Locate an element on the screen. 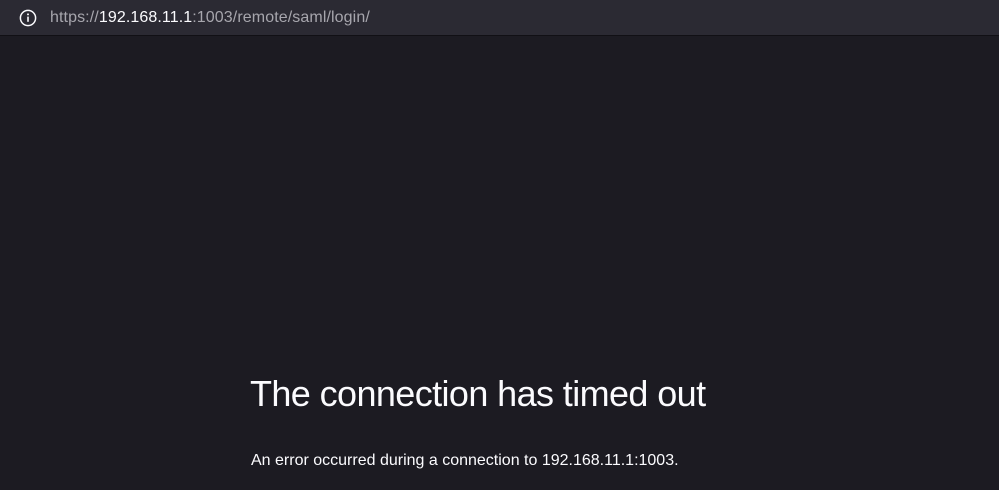 This screenshot has width=999, height=490. error-title: The connection has timed out is located at coordinates (478, 393).